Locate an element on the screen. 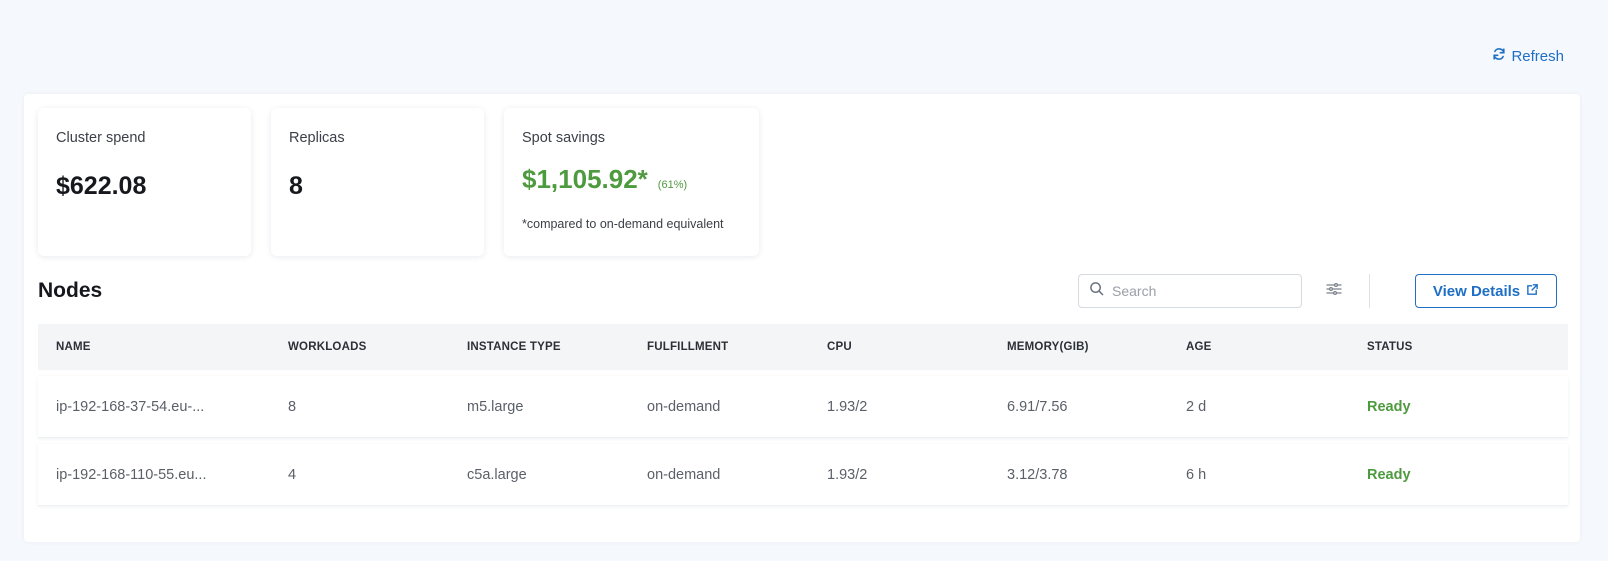  cell-memory: 6.91/7.56 is located at coordinates (1037, 406).